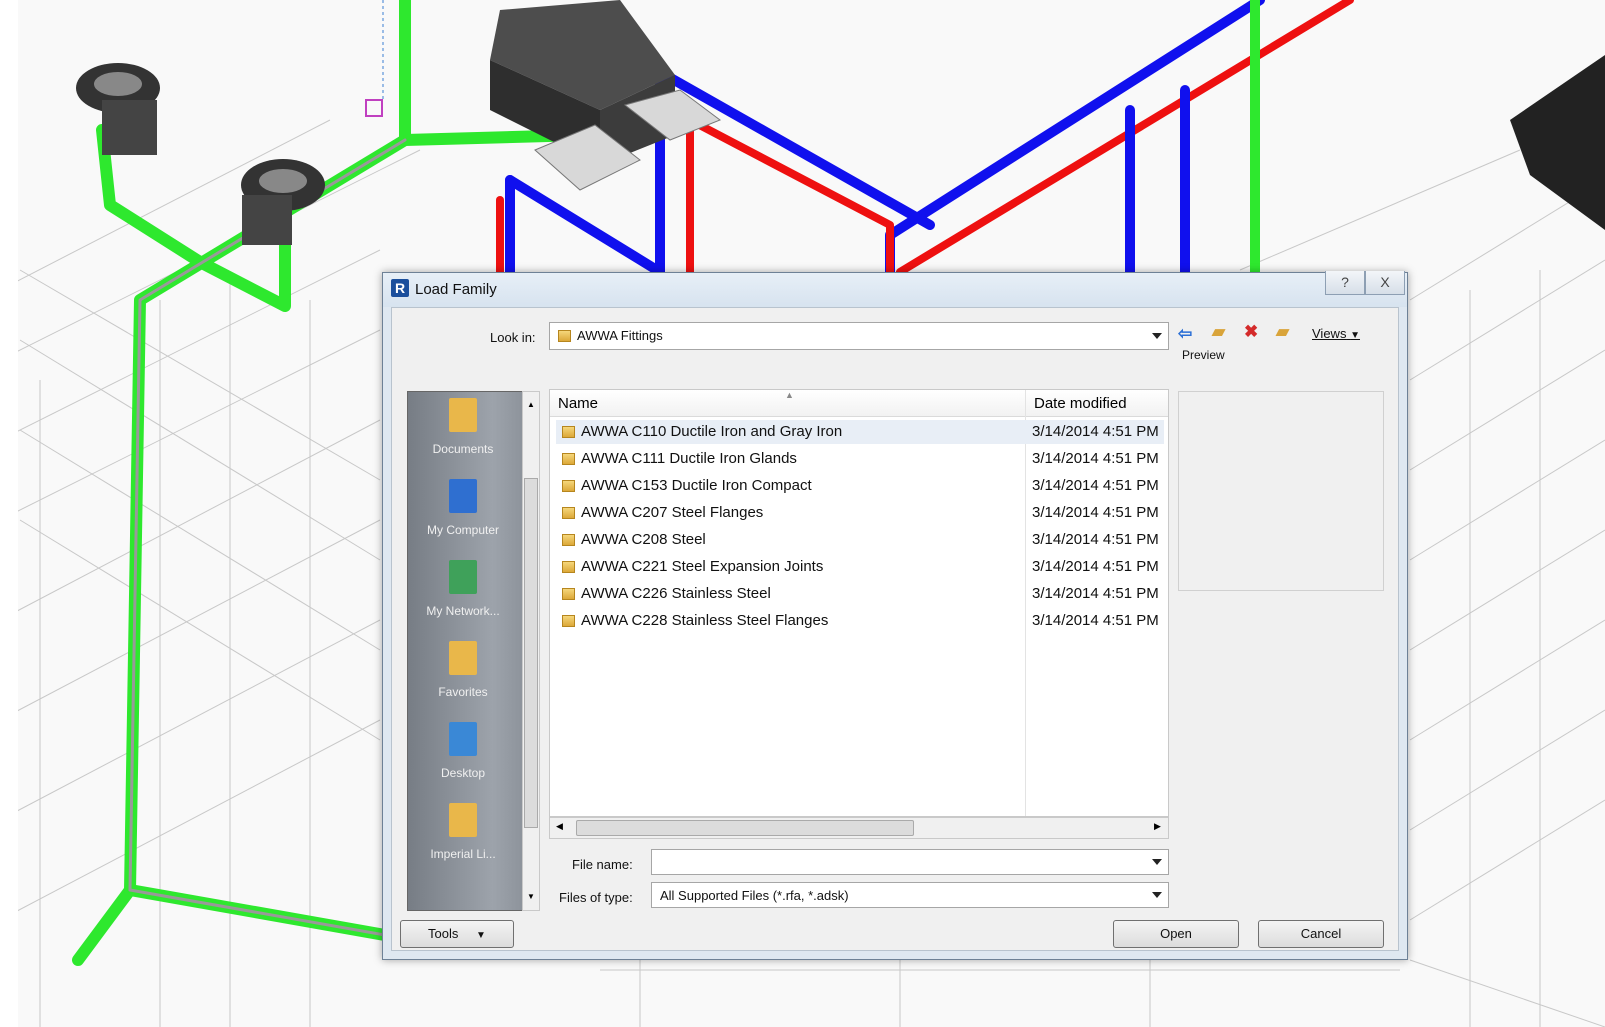  I want to click on views-label: Views, so click(1329, 333).